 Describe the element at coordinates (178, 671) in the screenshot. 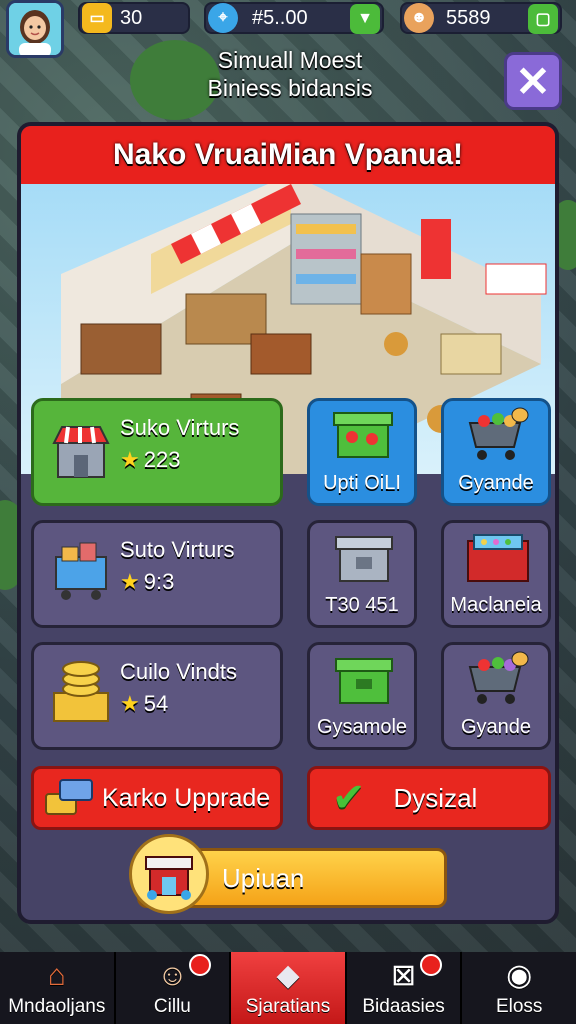

I see `card-title: Cuilo Vindts` at that location.